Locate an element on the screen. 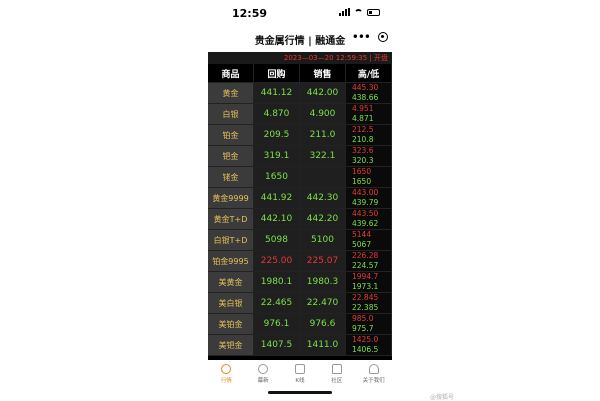 This screenshot has height=401, width=600. miniprogram-capsule: ••• is located at coordinates (370, 37).